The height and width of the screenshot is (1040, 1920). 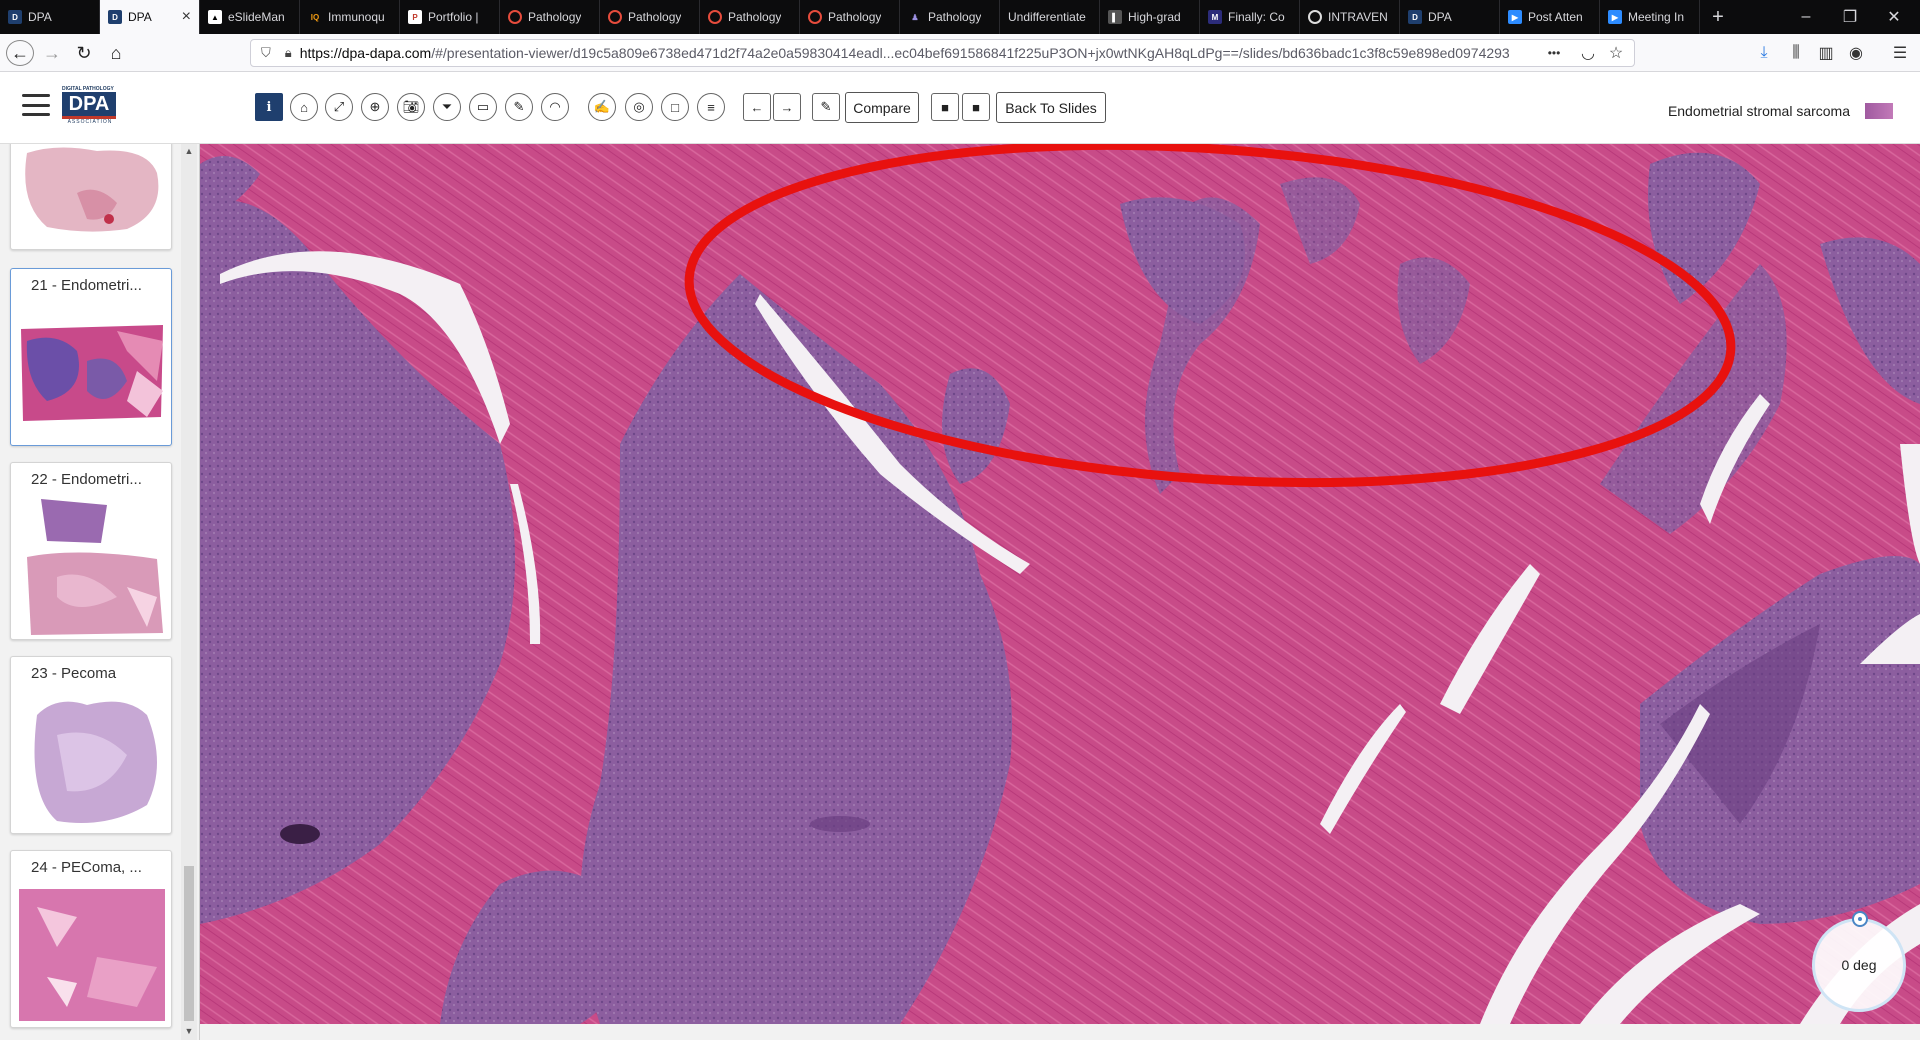 I want to click on eslide-icon: ▲, so click(x=215, y=17).